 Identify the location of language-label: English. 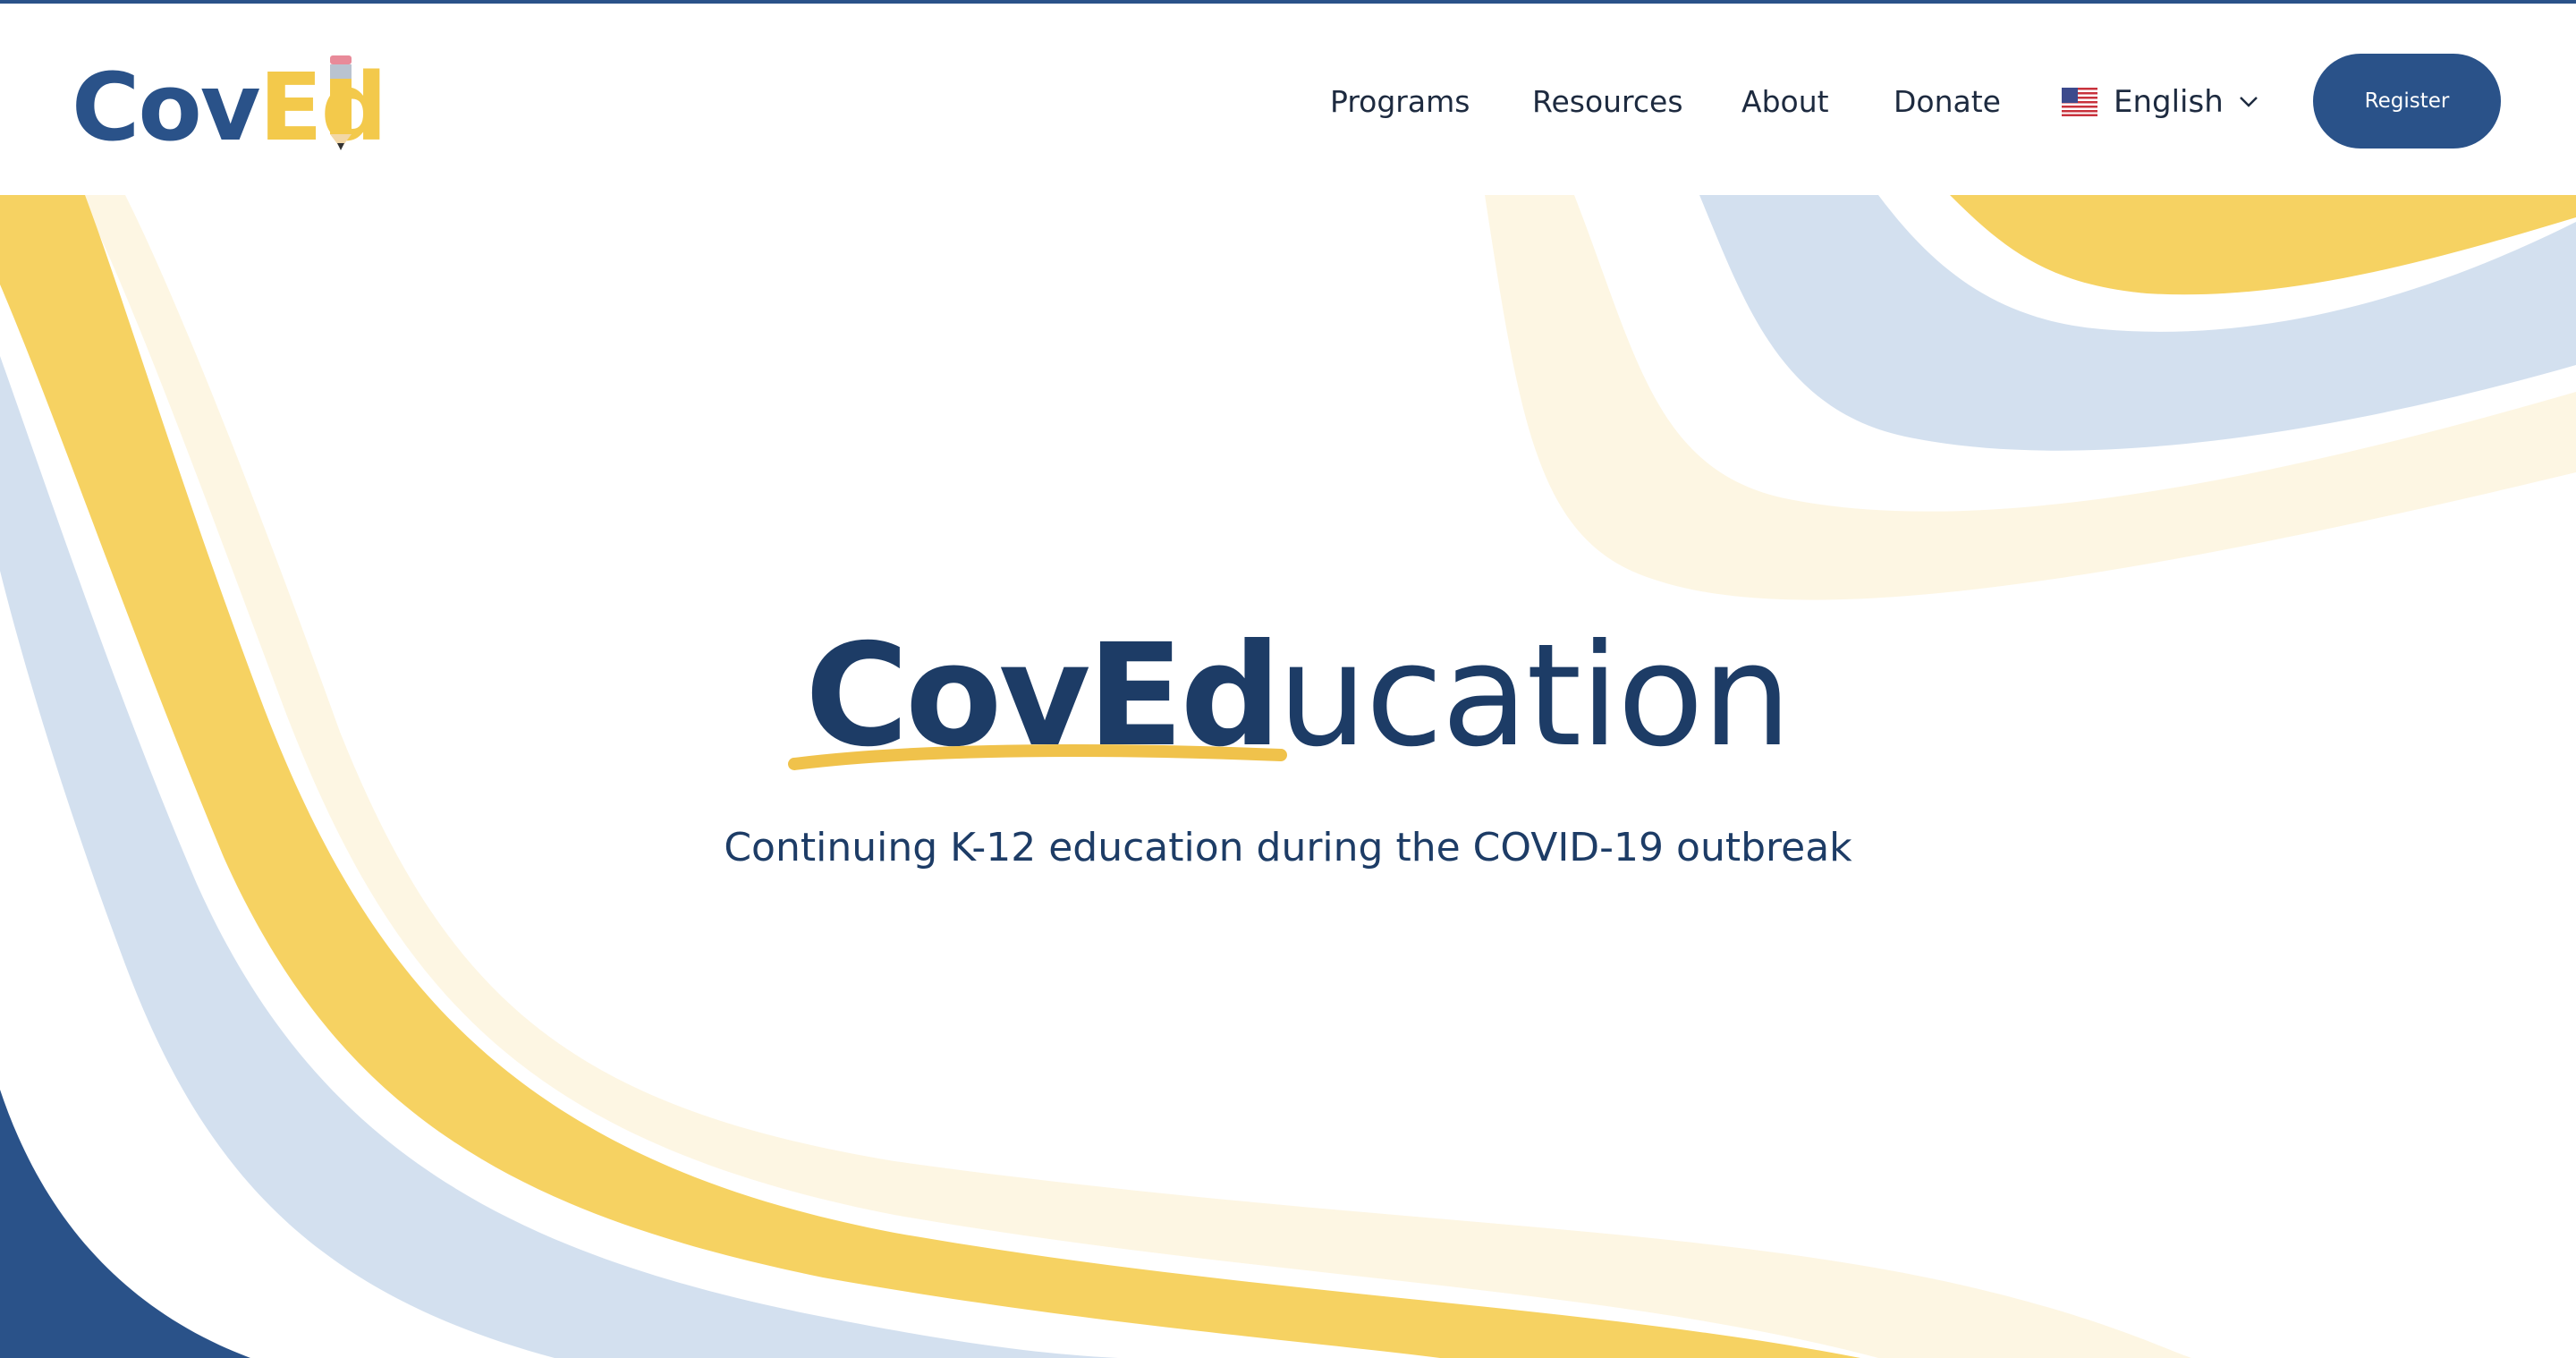
(2169, 102).